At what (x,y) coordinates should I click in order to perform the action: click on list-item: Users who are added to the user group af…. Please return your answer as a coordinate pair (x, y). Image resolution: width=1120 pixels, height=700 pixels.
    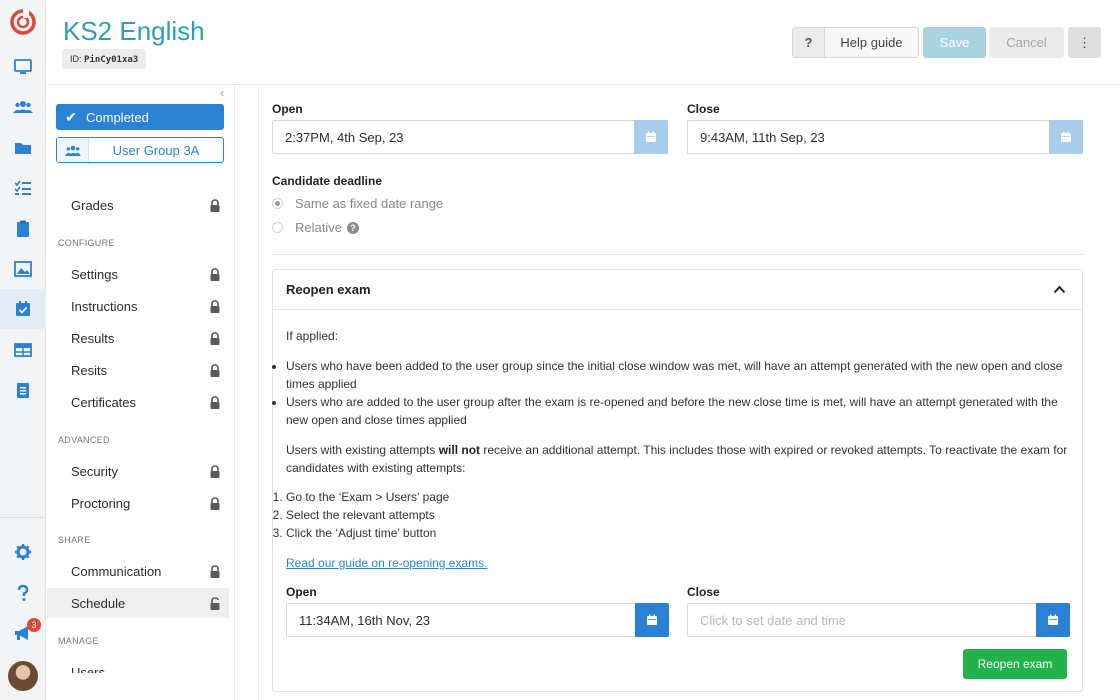
    Looking at the image, I should click on (678, 411).